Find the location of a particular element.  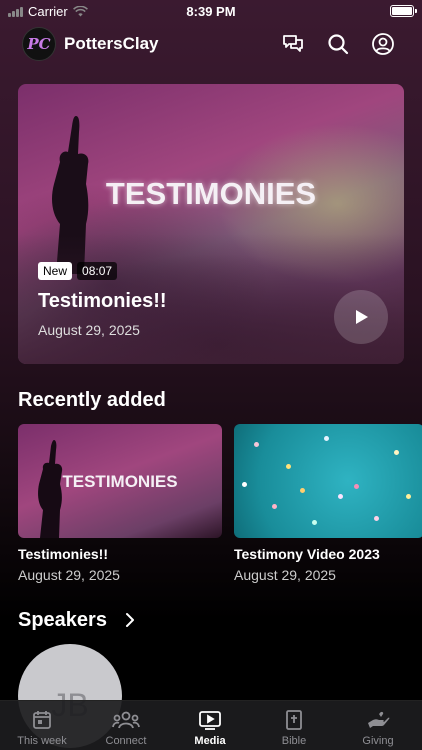

tab-bar: This week Connect Media Bible Giving is located at coordinates (211, 725).